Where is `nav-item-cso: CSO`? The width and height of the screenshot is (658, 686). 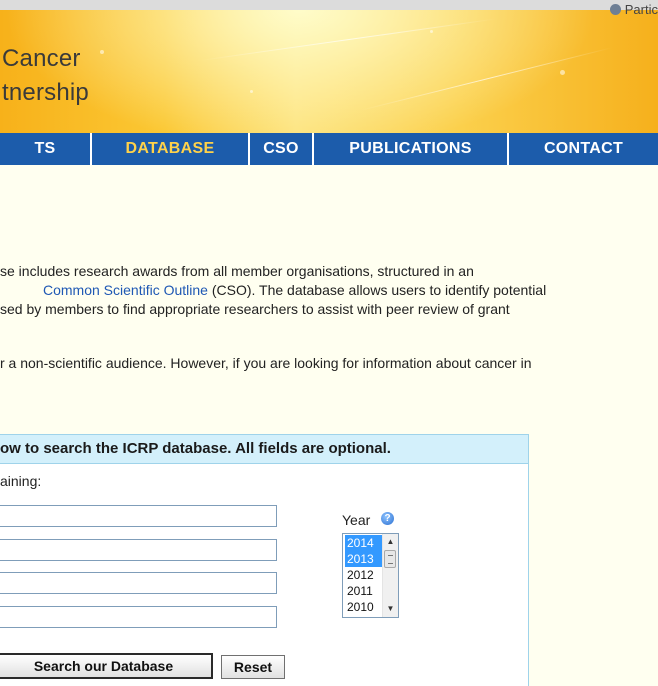 nav-item-cso: CSO is located at coordinates (282, 149).